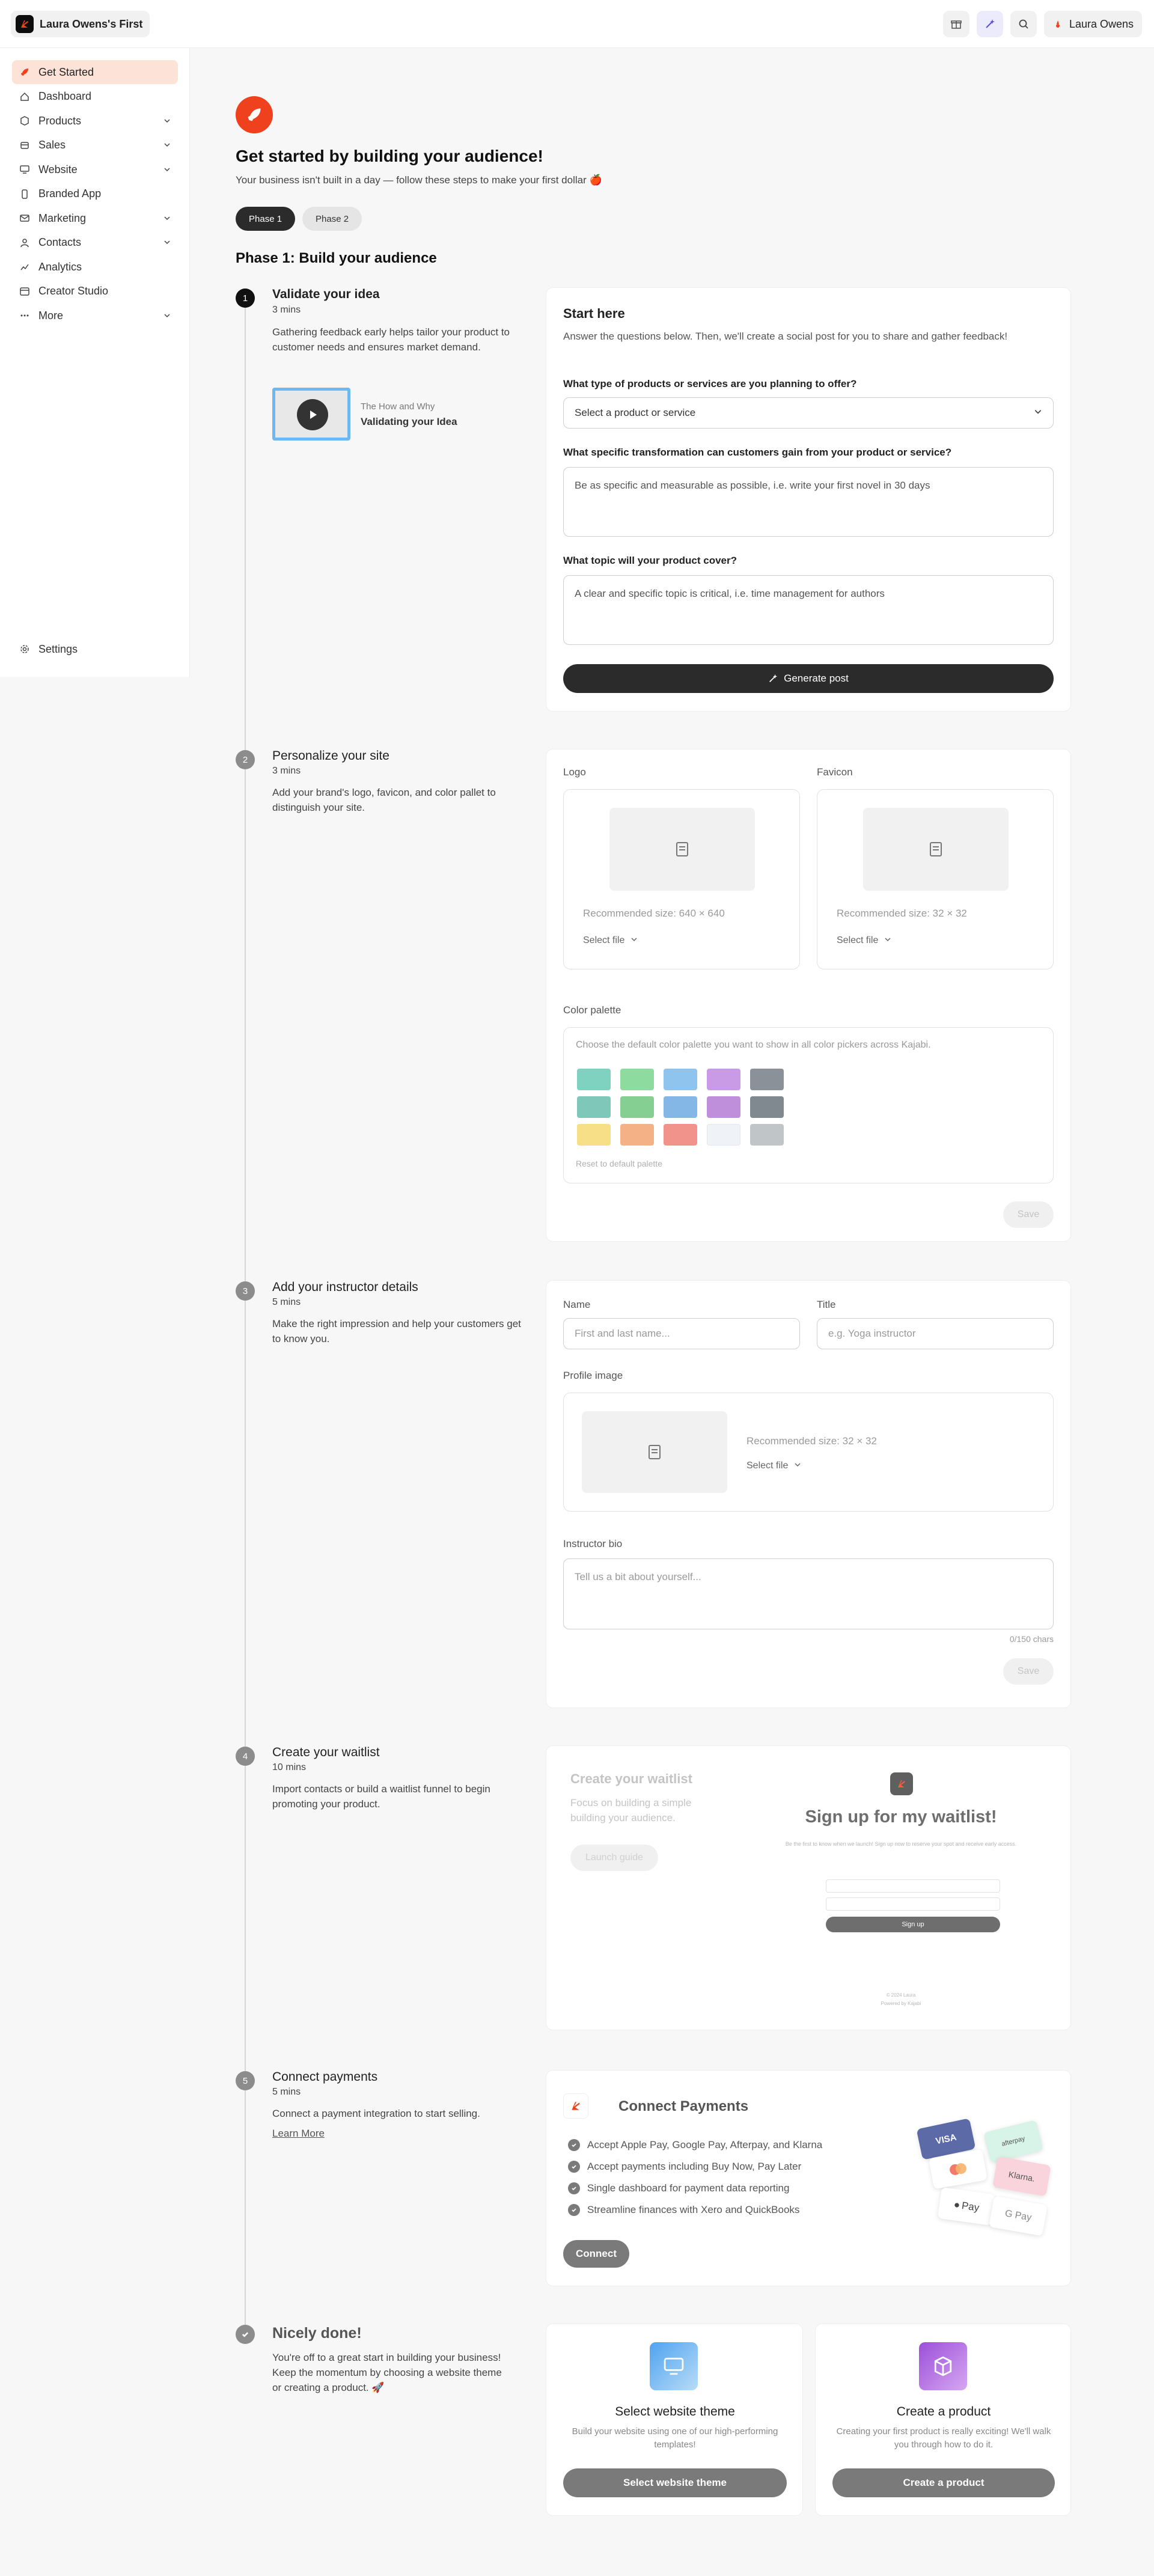 This screenshot has width=1154, height=2576. Describe the element at coordinates (95, 218) in the screenshot. I see `sidebar-item-marketing: Marketing` at that location.